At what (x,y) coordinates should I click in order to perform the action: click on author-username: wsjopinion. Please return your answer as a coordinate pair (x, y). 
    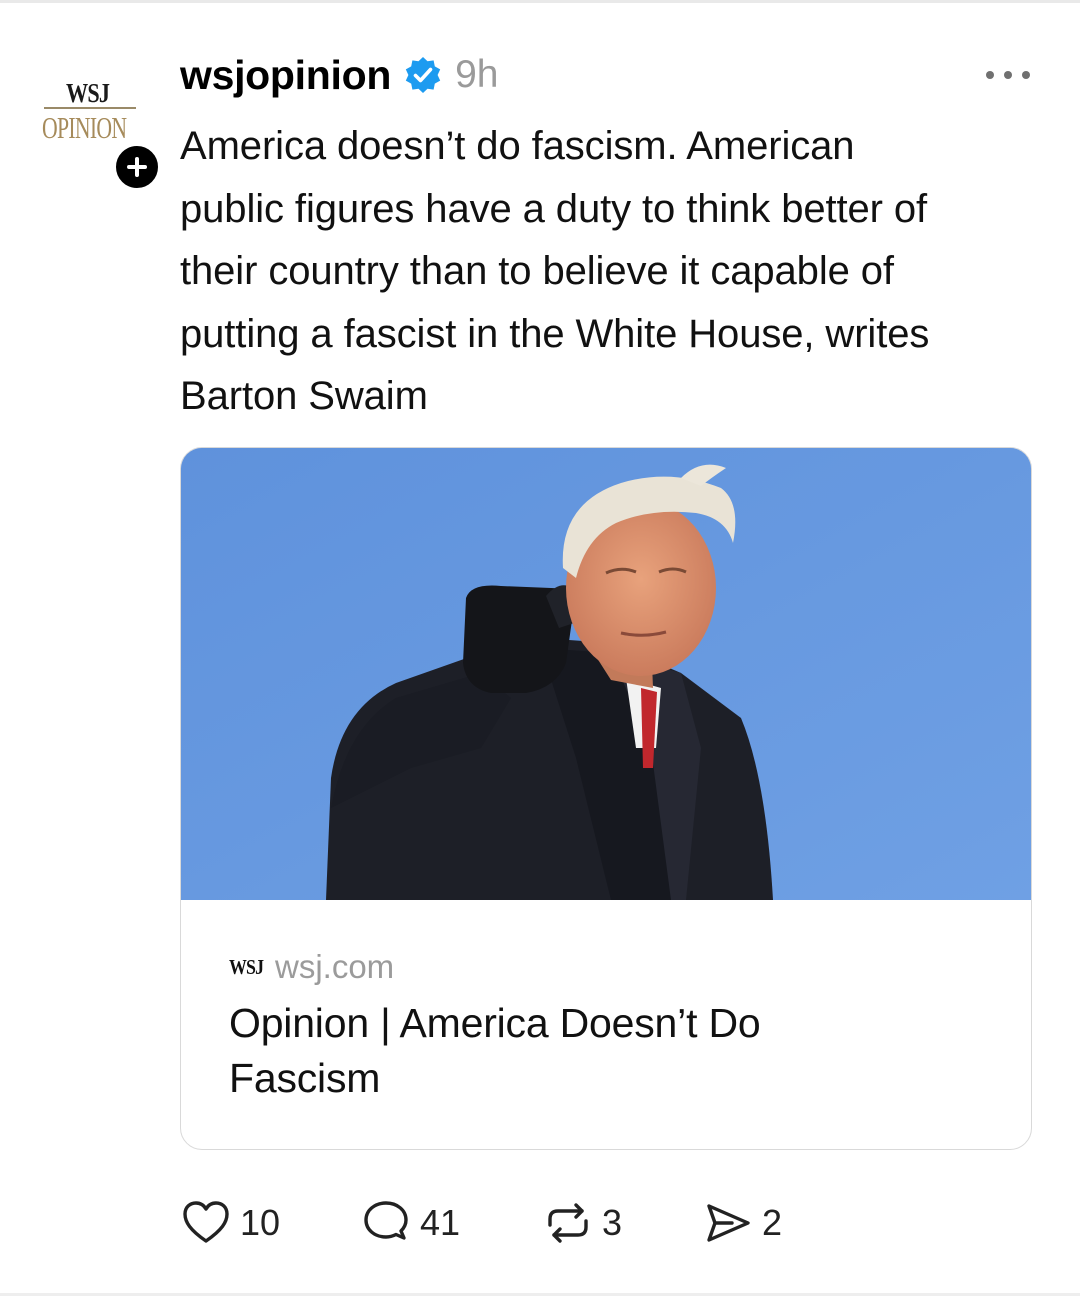
    Looking at the image, I should click on (285, 75).